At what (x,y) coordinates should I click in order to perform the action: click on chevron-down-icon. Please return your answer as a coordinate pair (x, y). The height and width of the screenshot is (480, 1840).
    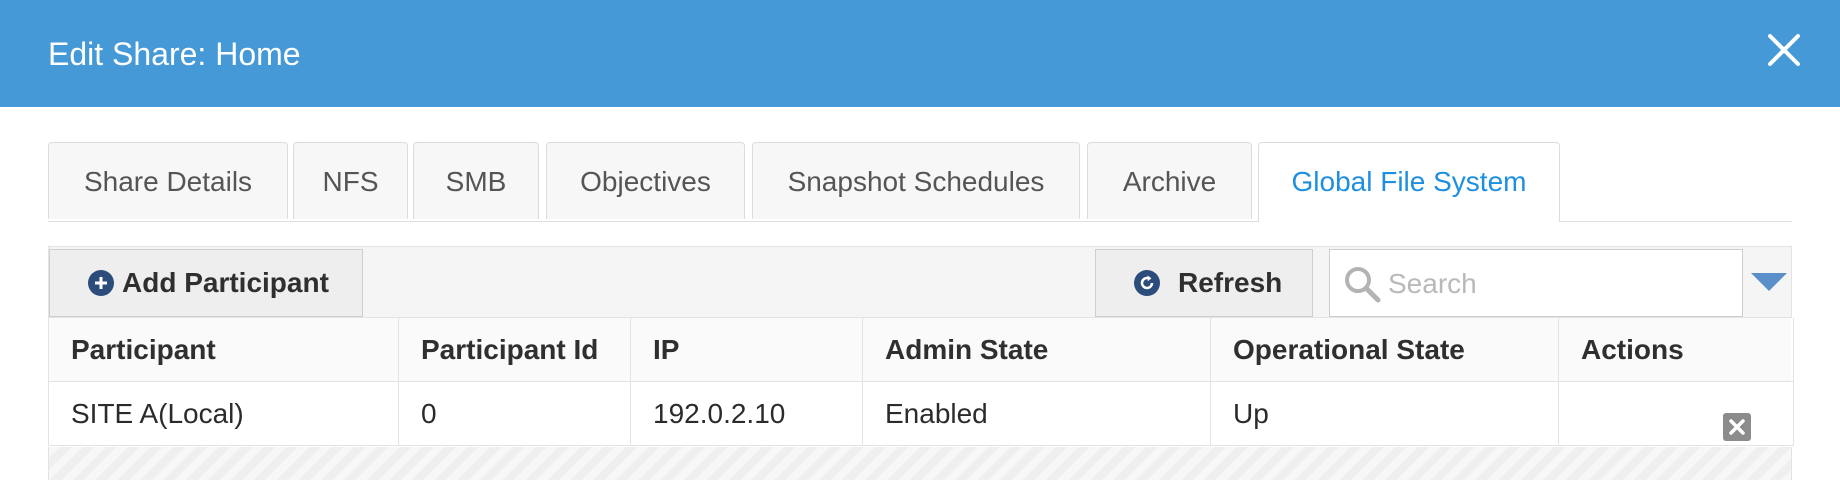
    Looking at the image, I should click on (1769, 282).